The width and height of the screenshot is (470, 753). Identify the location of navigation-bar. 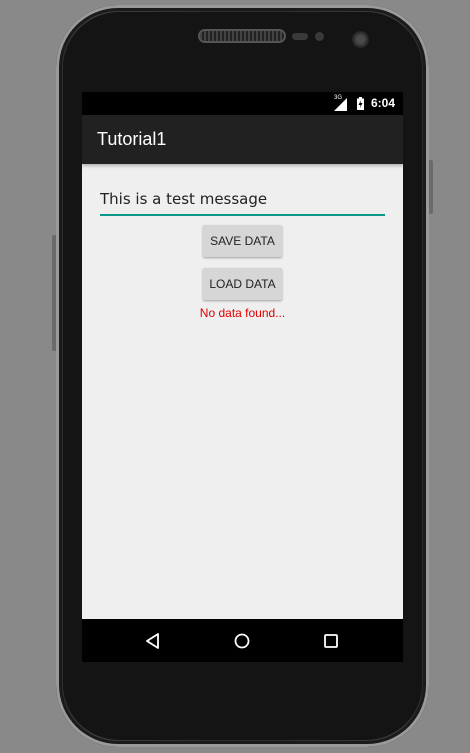
(242, 640).